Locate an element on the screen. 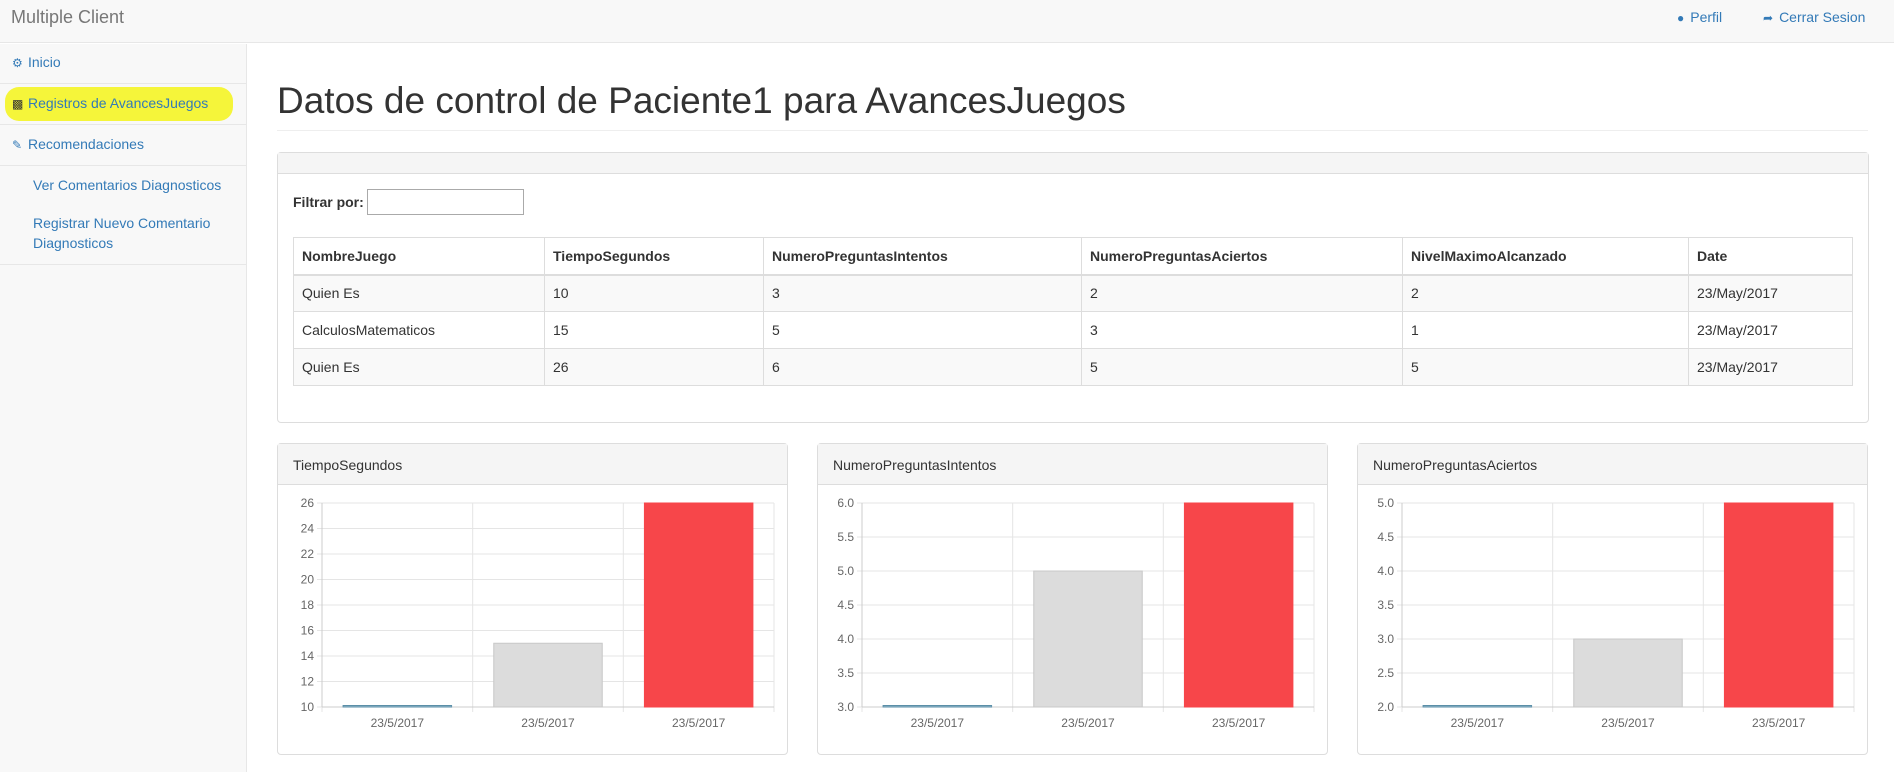 Image resolution: width=1894 pixels, height=772 pixels. chart-title: NumeroPreguntasIntentos is located at coordinates (915, 465).